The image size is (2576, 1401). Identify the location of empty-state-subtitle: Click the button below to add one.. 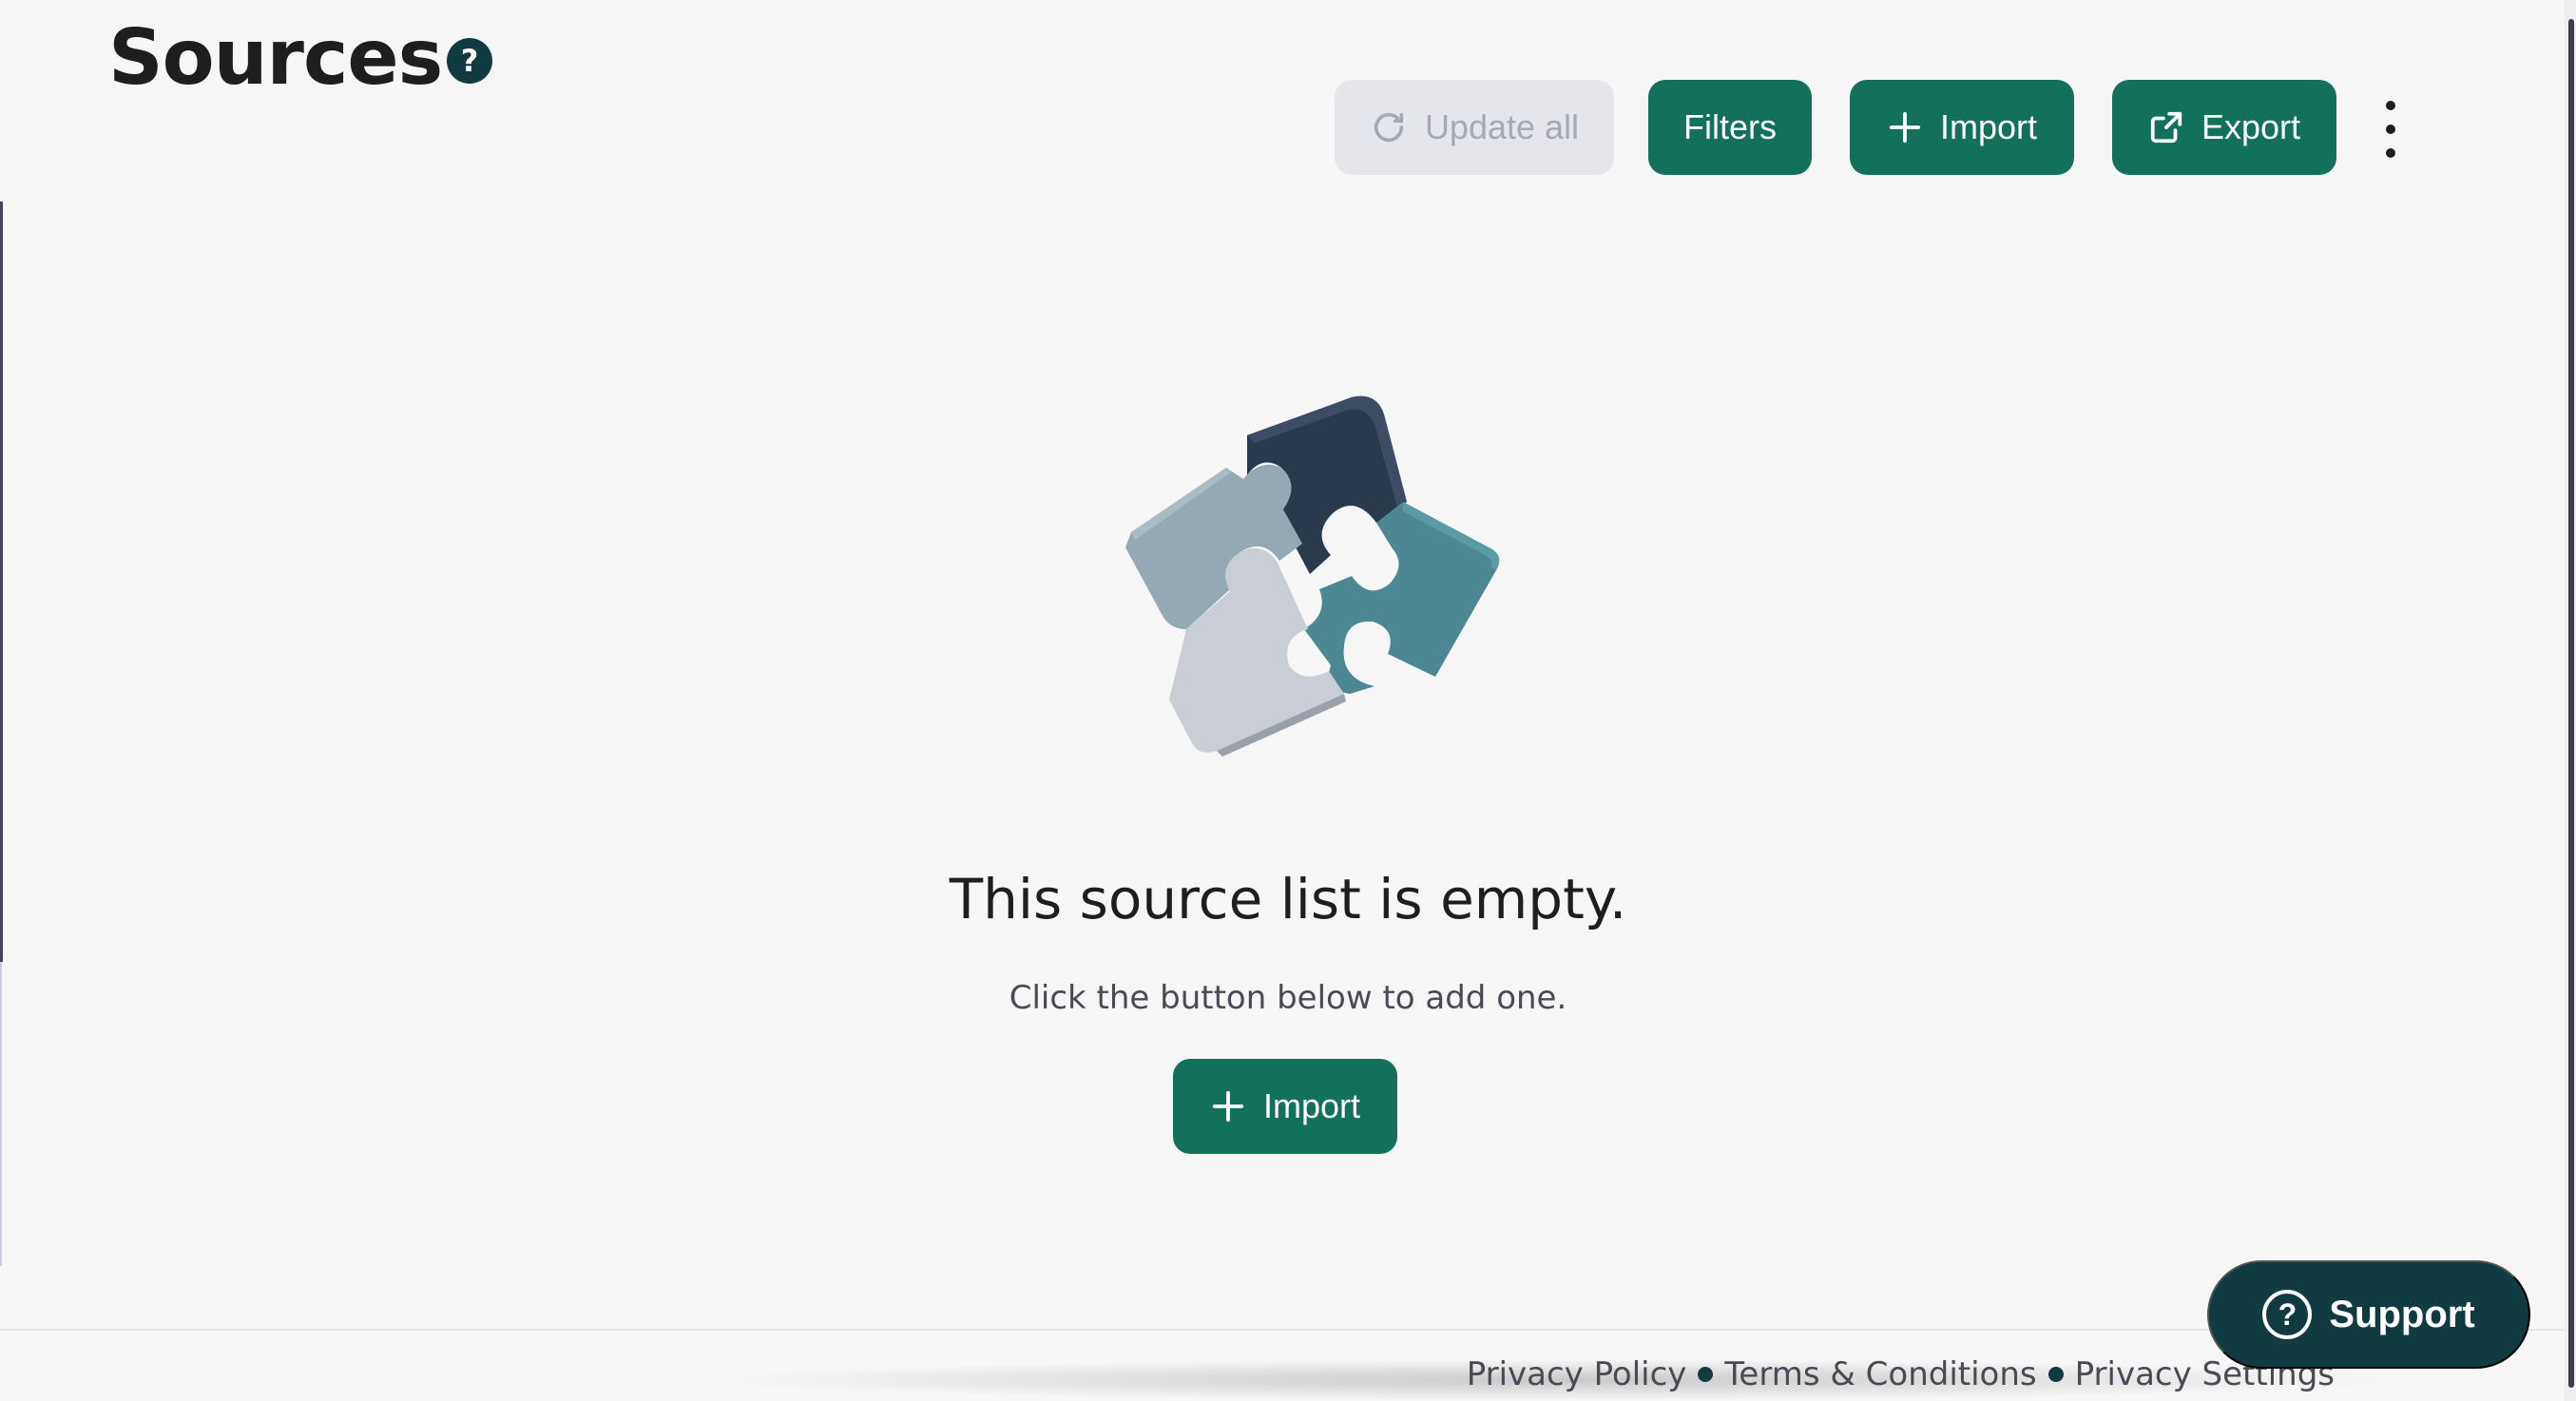
(1288, 998).